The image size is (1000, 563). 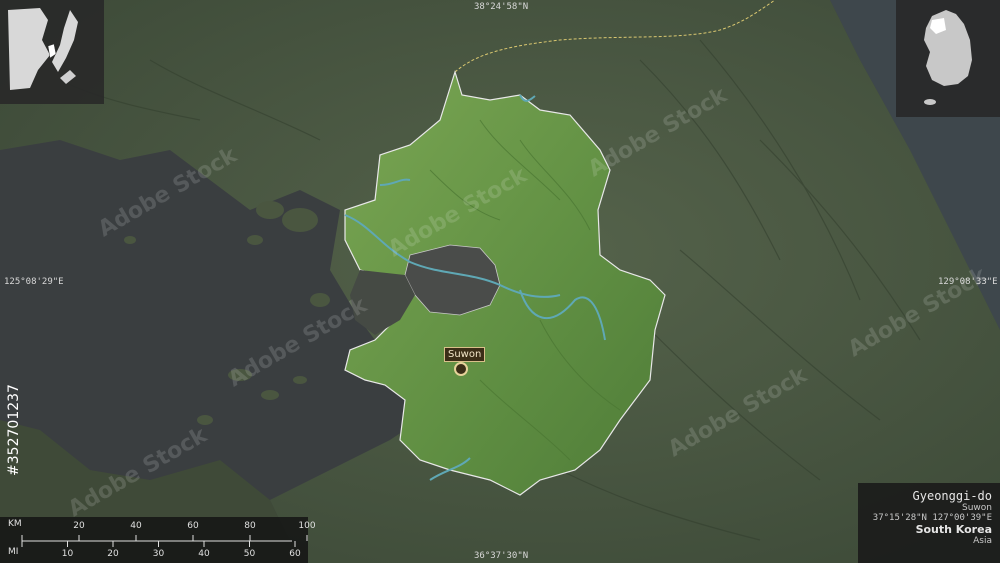 I want to click on overview-map-icon, so click(x=43, y=49).